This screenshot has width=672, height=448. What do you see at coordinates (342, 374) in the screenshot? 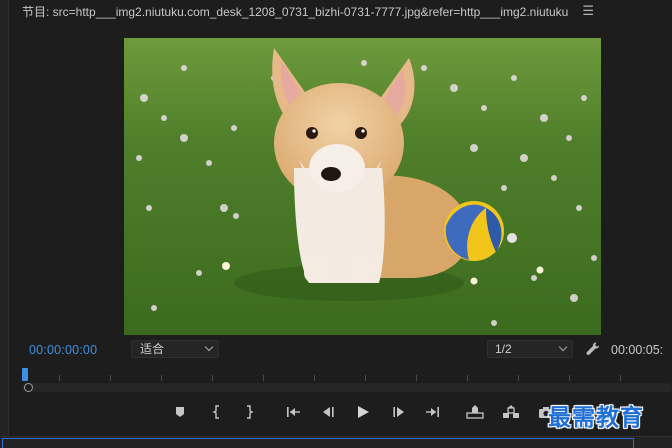
I see `time-ruler` at bounding box center [342, 374].